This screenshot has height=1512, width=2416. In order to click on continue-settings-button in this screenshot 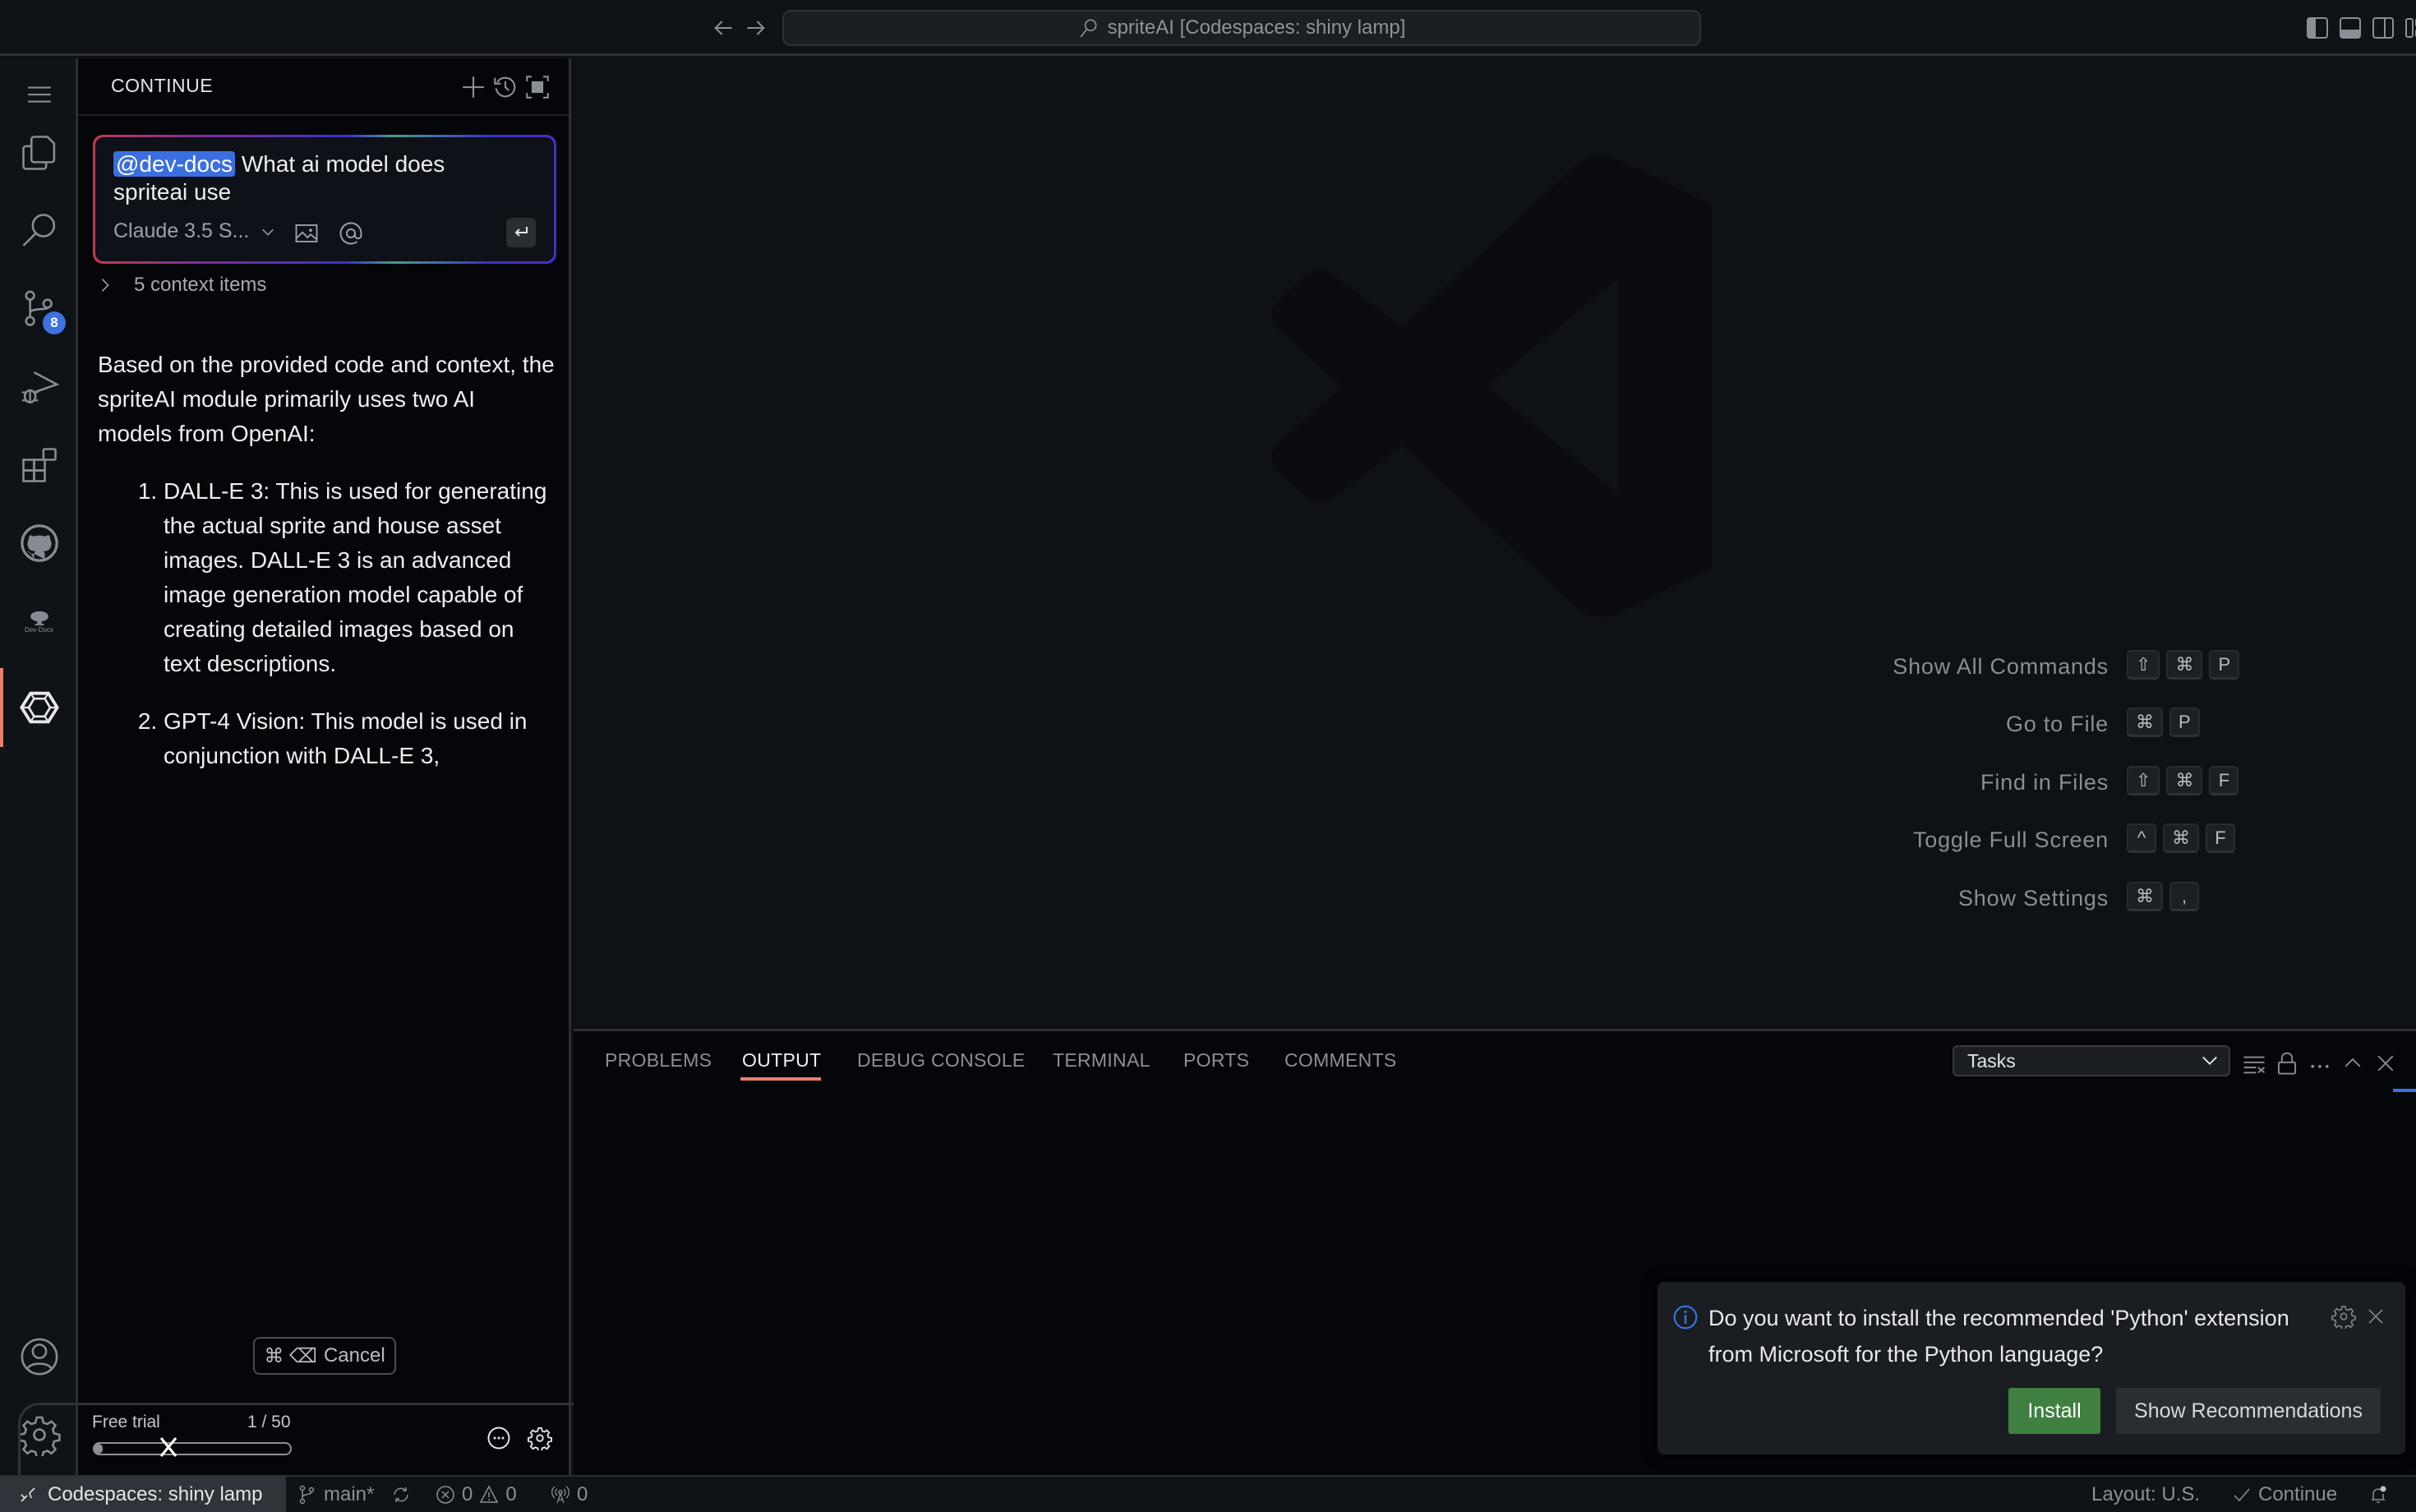, I will do `click(540, 1438)`.